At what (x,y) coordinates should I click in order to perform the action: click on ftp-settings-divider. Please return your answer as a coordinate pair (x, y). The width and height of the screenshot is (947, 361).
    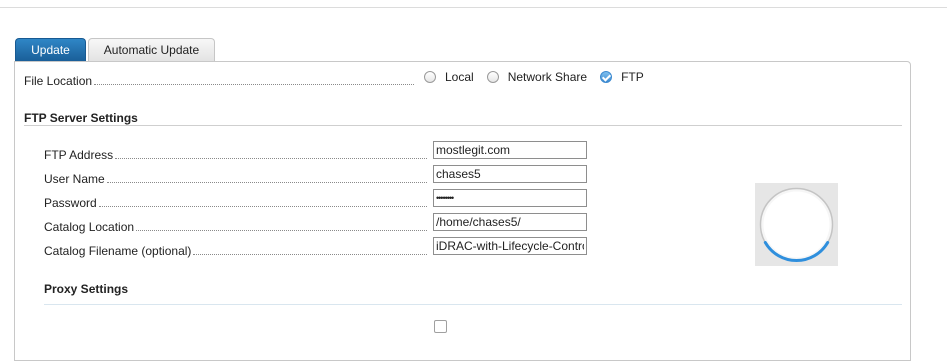
    Looking at the image, I should click on (463, 125).